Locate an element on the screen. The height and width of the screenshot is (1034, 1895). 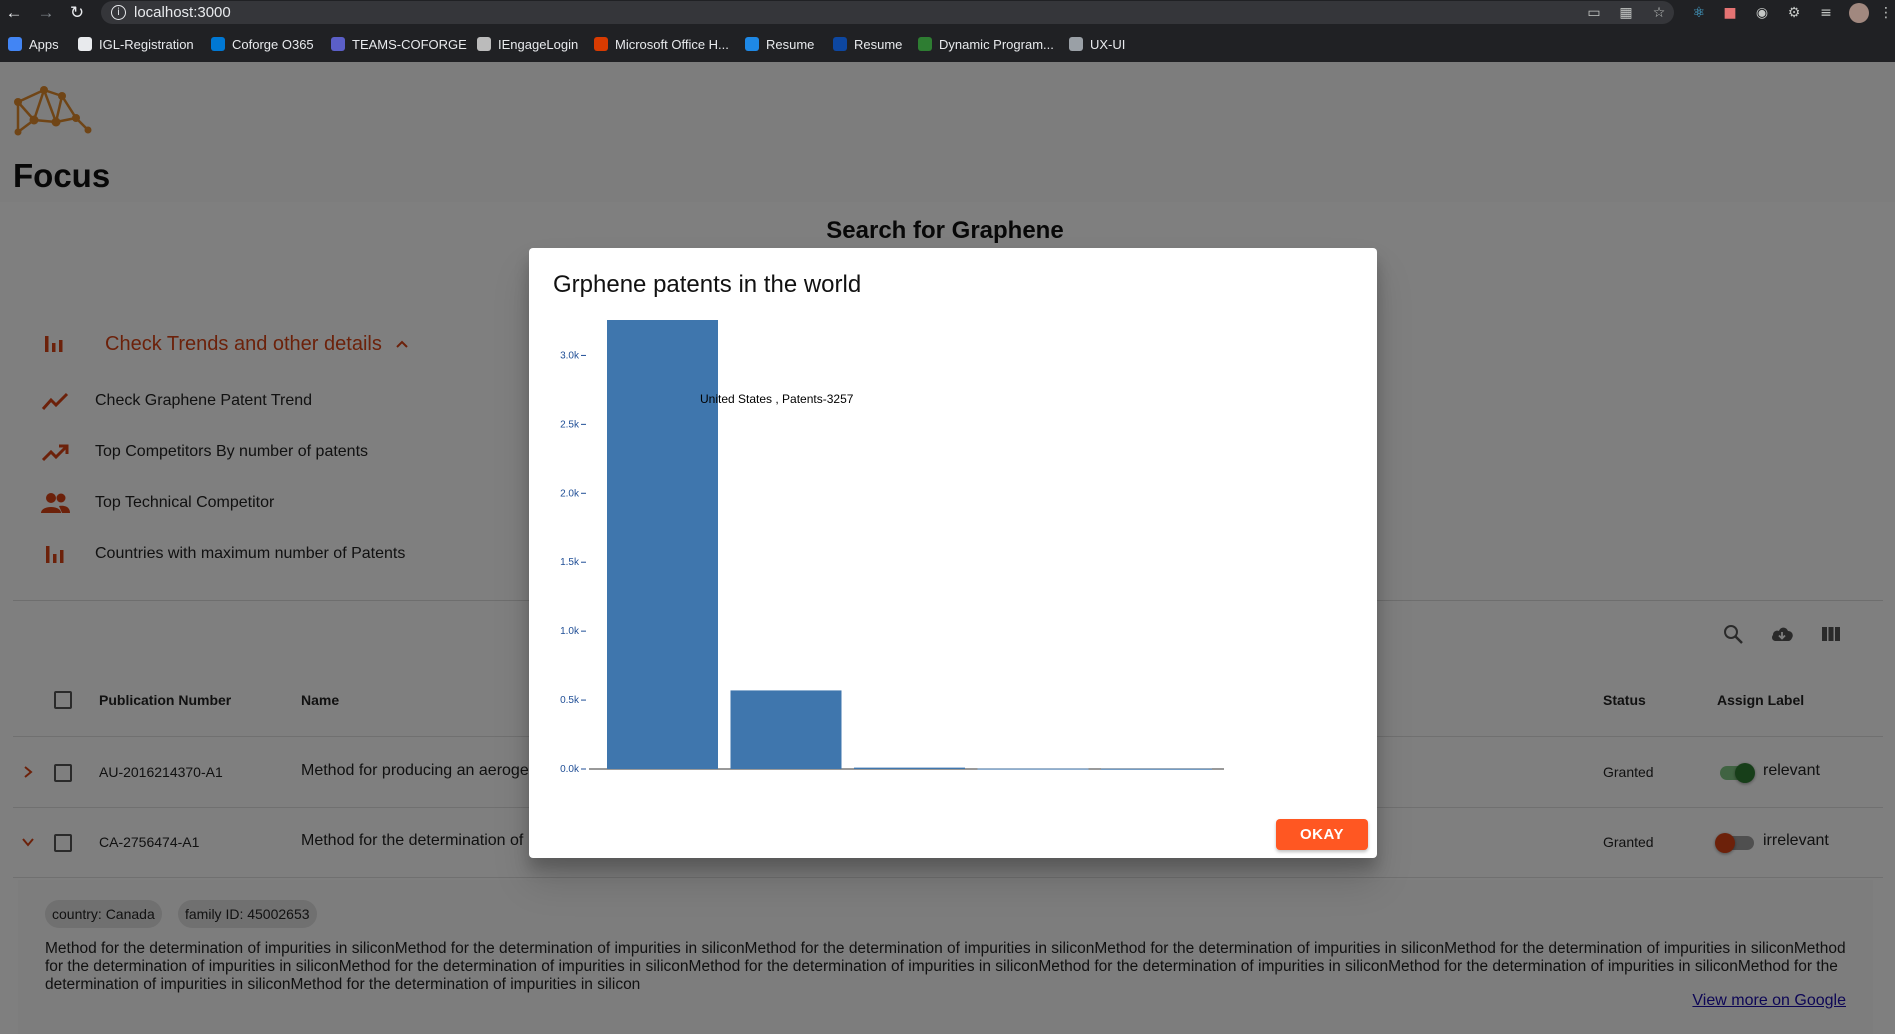
bookmark-item: IEngageLogin is located at coordinates (527, 44).